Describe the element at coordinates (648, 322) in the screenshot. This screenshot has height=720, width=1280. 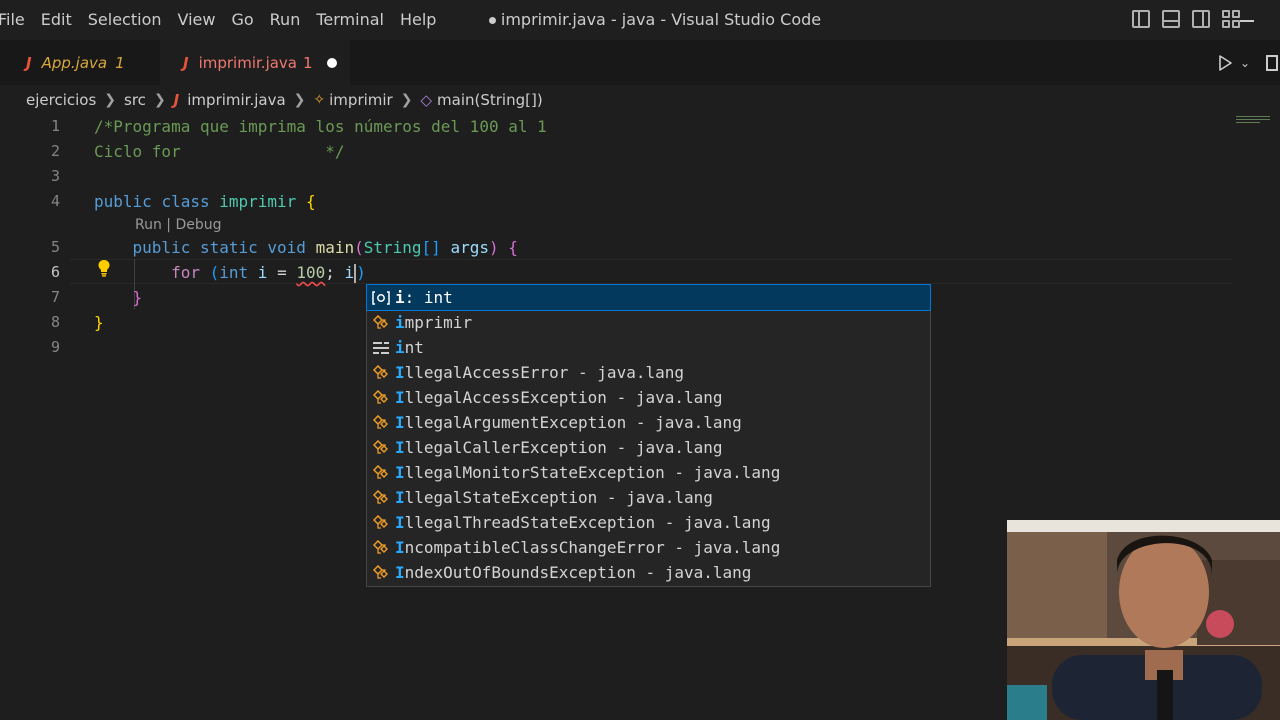
I see `suggestion-item: i mprimir` at that location.